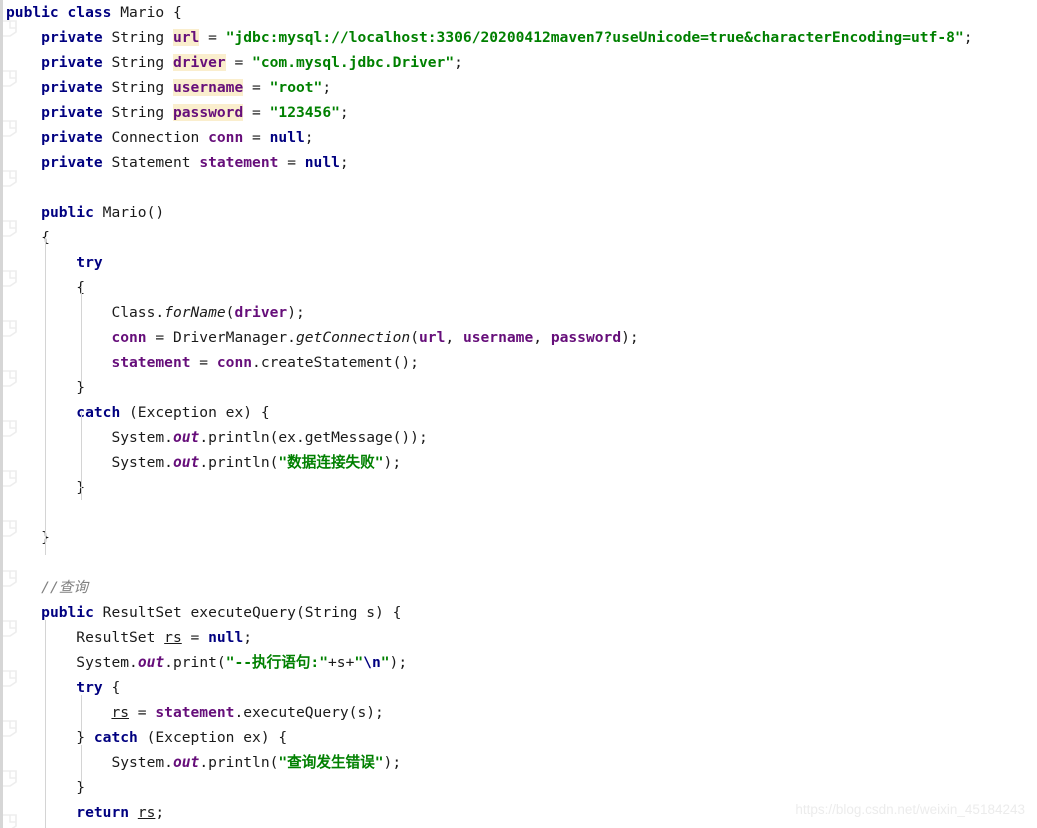  Describe the element at coordinates (518, 362) in the screenshot. I see `code-line: statement = conn.createStatement();` at that location.